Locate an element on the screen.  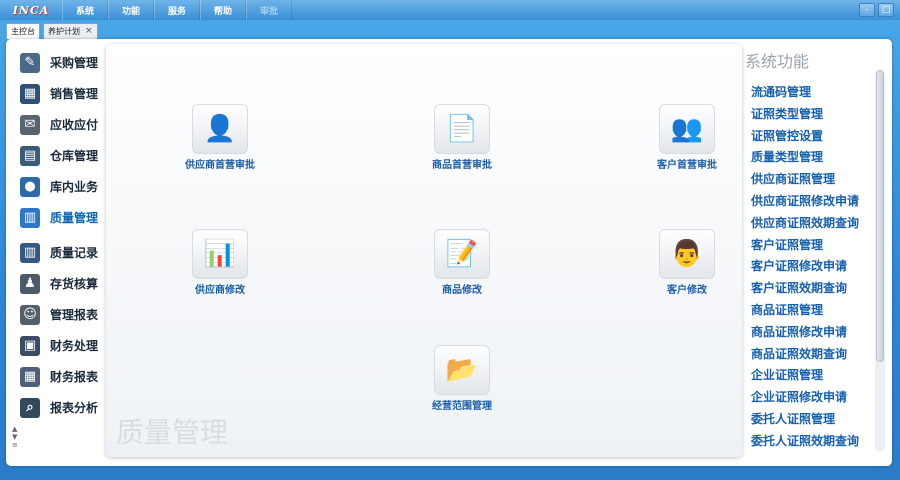
purchase-icon: ✎ is located at coordinates (30, 62).